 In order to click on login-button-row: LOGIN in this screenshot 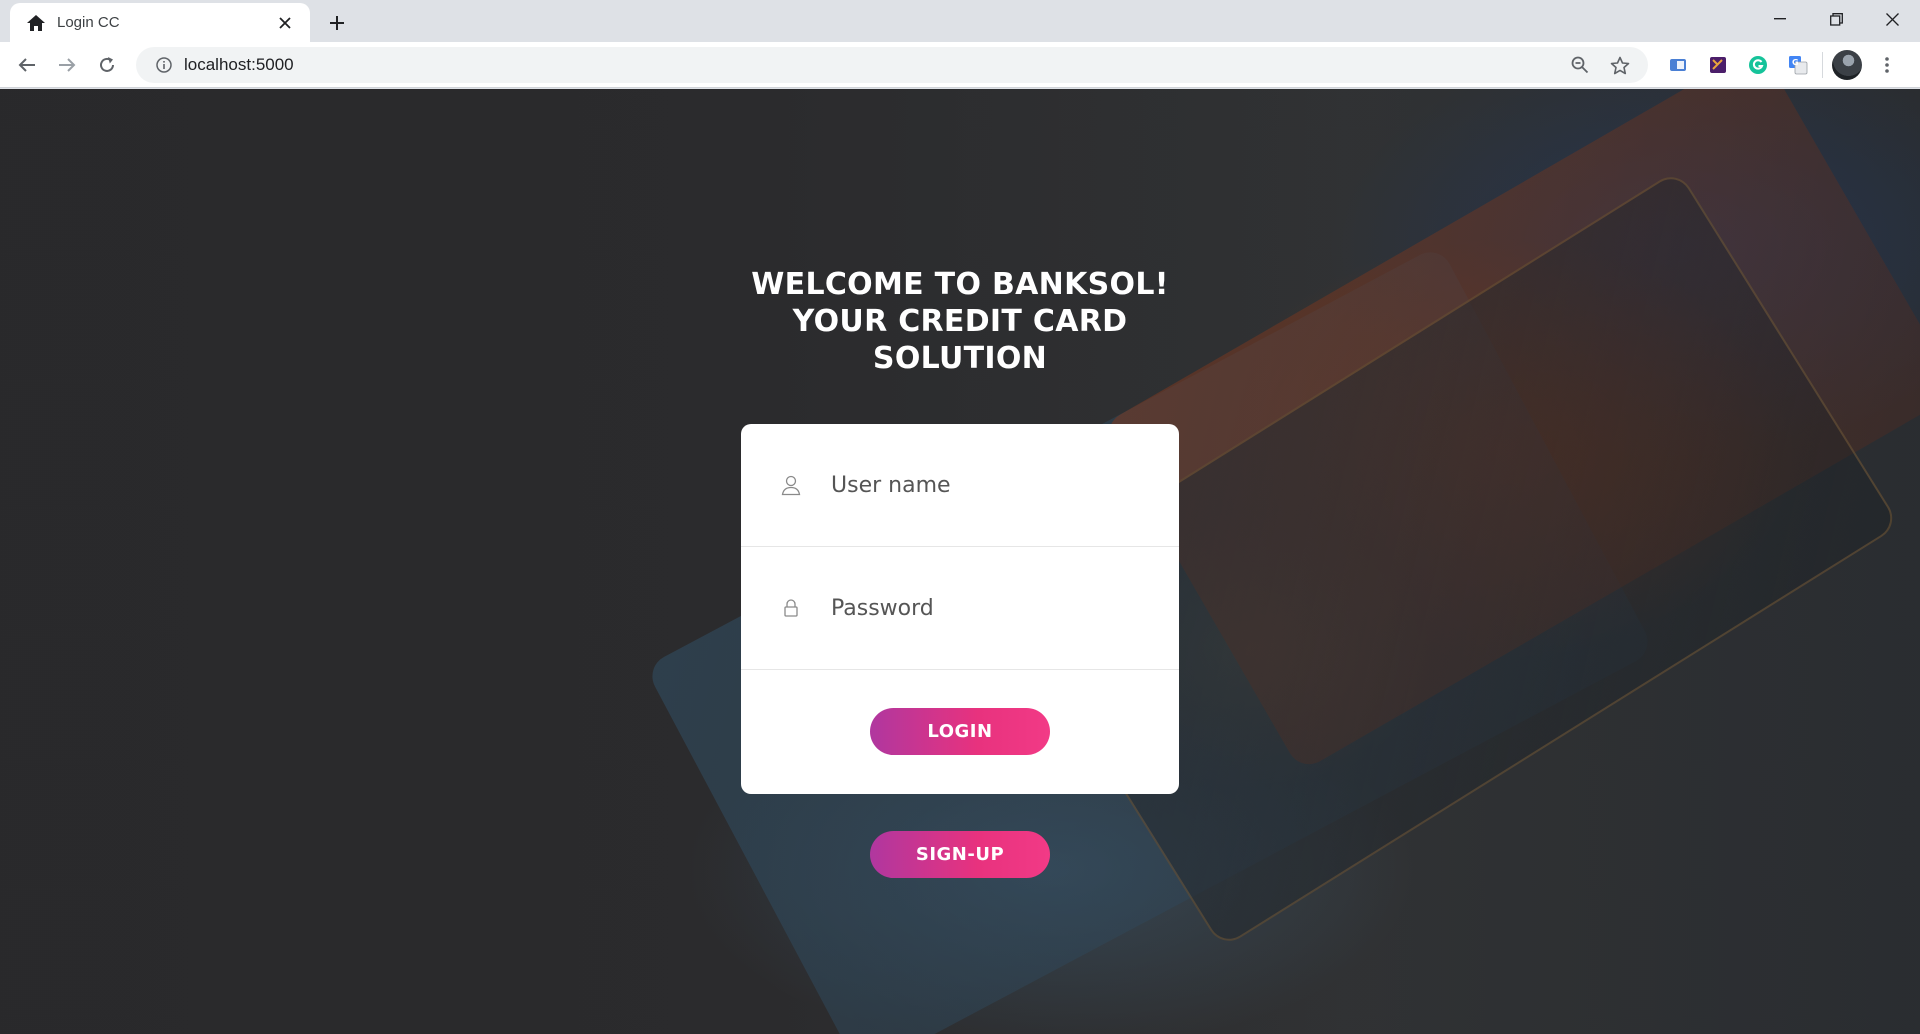, I will do `click(960, 731)`.